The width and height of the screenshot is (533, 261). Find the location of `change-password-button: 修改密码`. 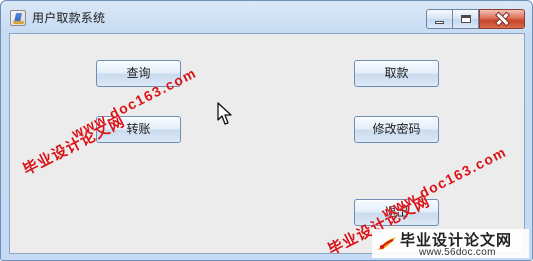

change-password-button: 修改密码 is located at coordinates (396, 129).